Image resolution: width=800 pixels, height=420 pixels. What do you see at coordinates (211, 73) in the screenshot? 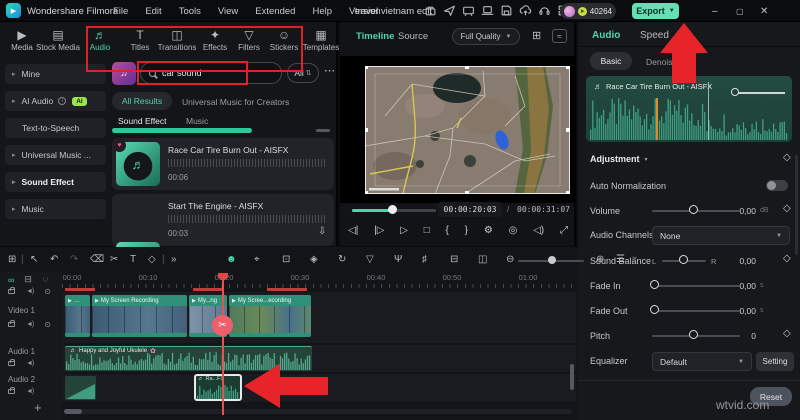
I see `search-input: car sound` at bounding box center [211, 73].